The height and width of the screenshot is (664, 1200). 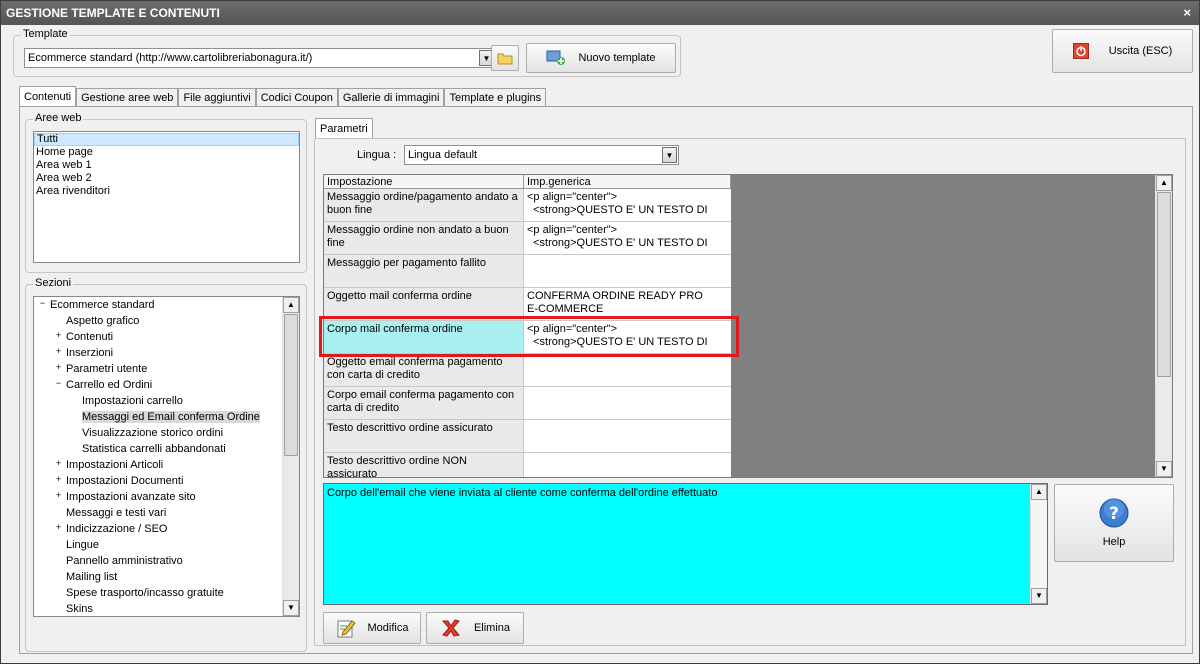 What do you see at coordinates (158, 385) in the screenshot?
I see `tree-item: − Carrello ed Ordini` at bounding box center [158, 385].